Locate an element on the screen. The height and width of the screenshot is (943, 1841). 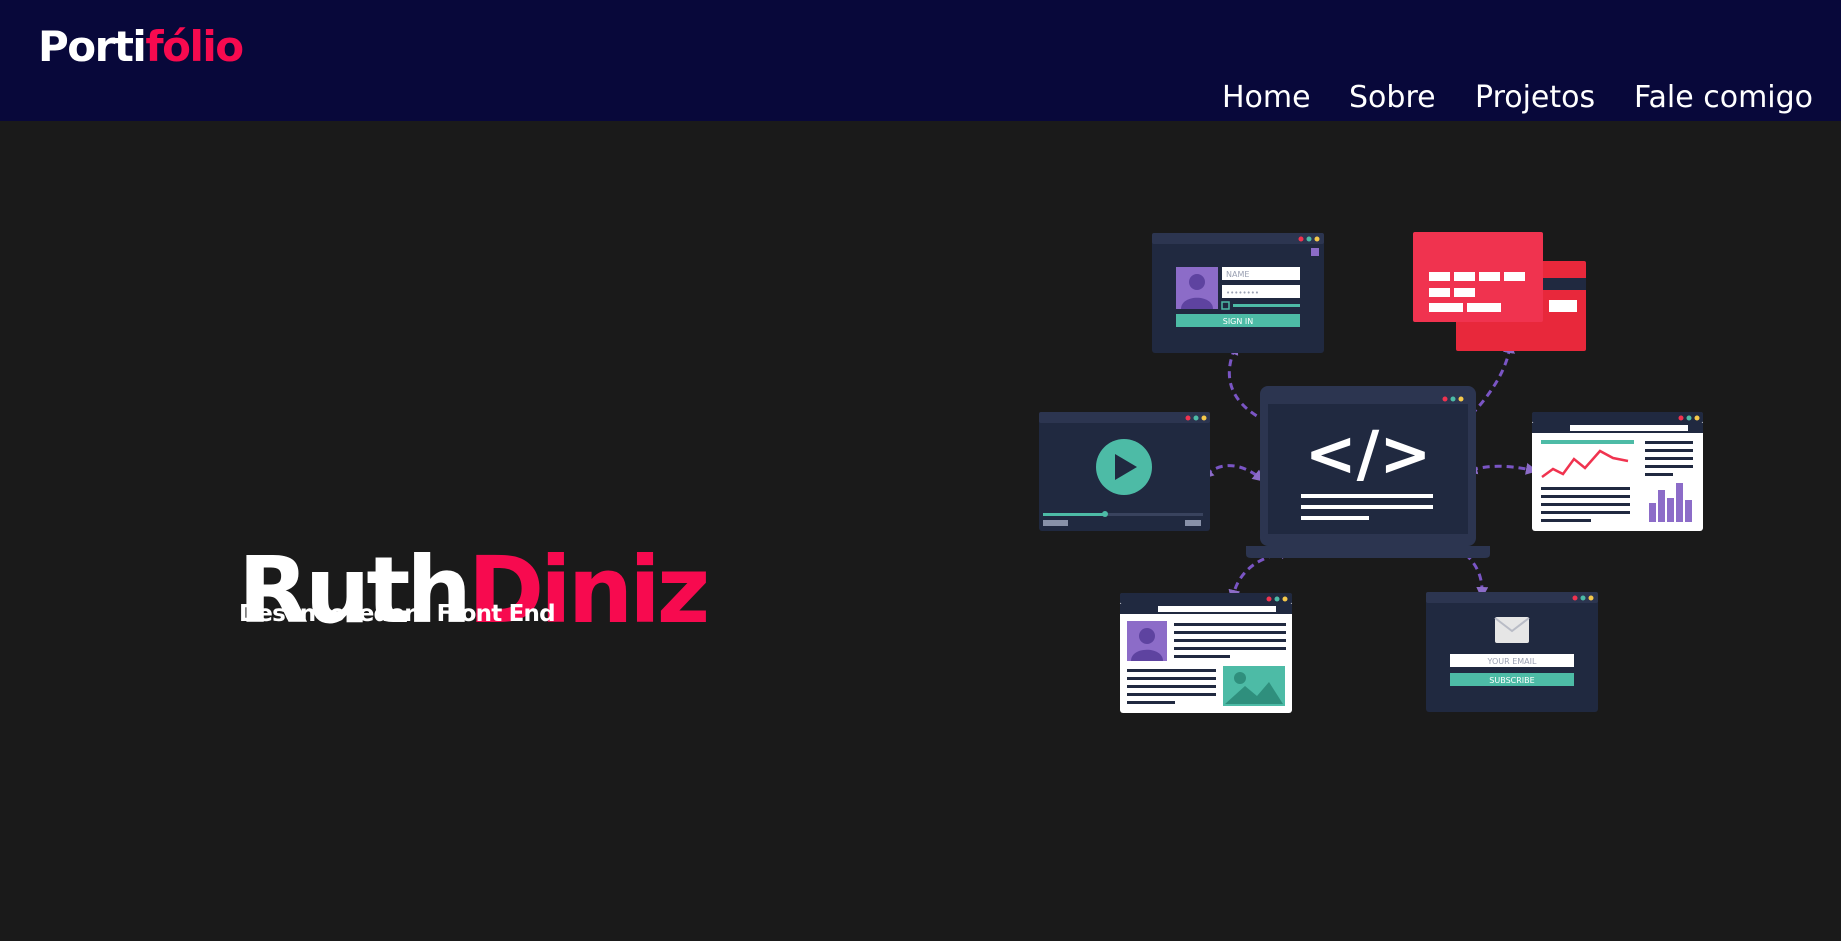
newsletter-subscribe-label: SUBSCRIBE is located at coordinates (1511, 680).